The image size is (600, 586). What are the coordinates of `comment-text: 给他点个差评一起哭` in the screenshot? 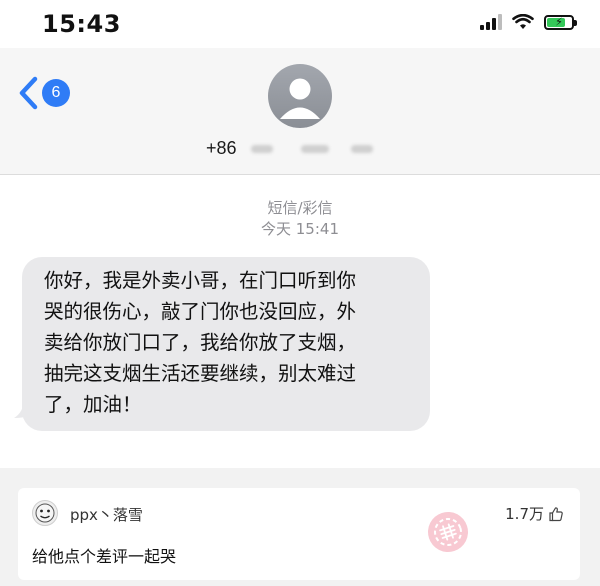 It's located at (104, 556).